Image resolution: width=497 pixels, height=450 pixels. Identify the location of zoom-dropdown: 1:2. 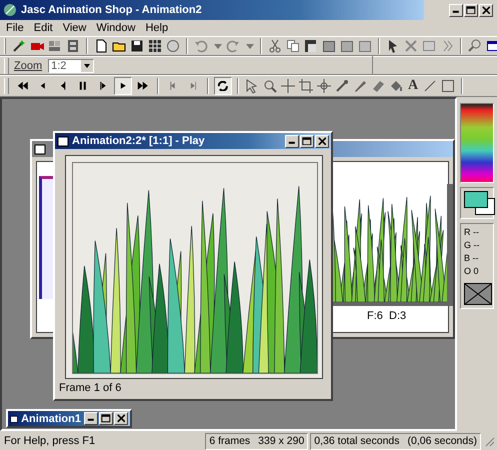
(71, 65).